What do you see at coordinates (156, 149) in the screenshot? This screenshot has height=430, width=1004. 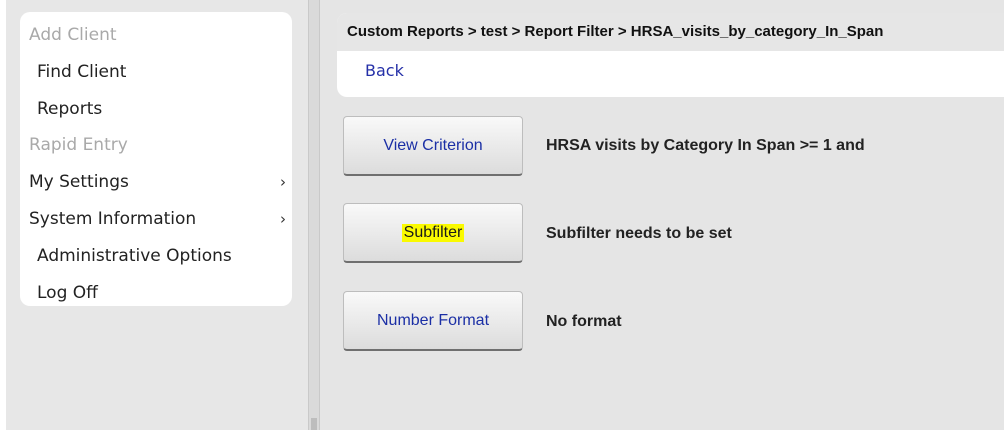 I see `menu-item-rapid-entry: Rapid Entry` at bounding box center [156, 149].